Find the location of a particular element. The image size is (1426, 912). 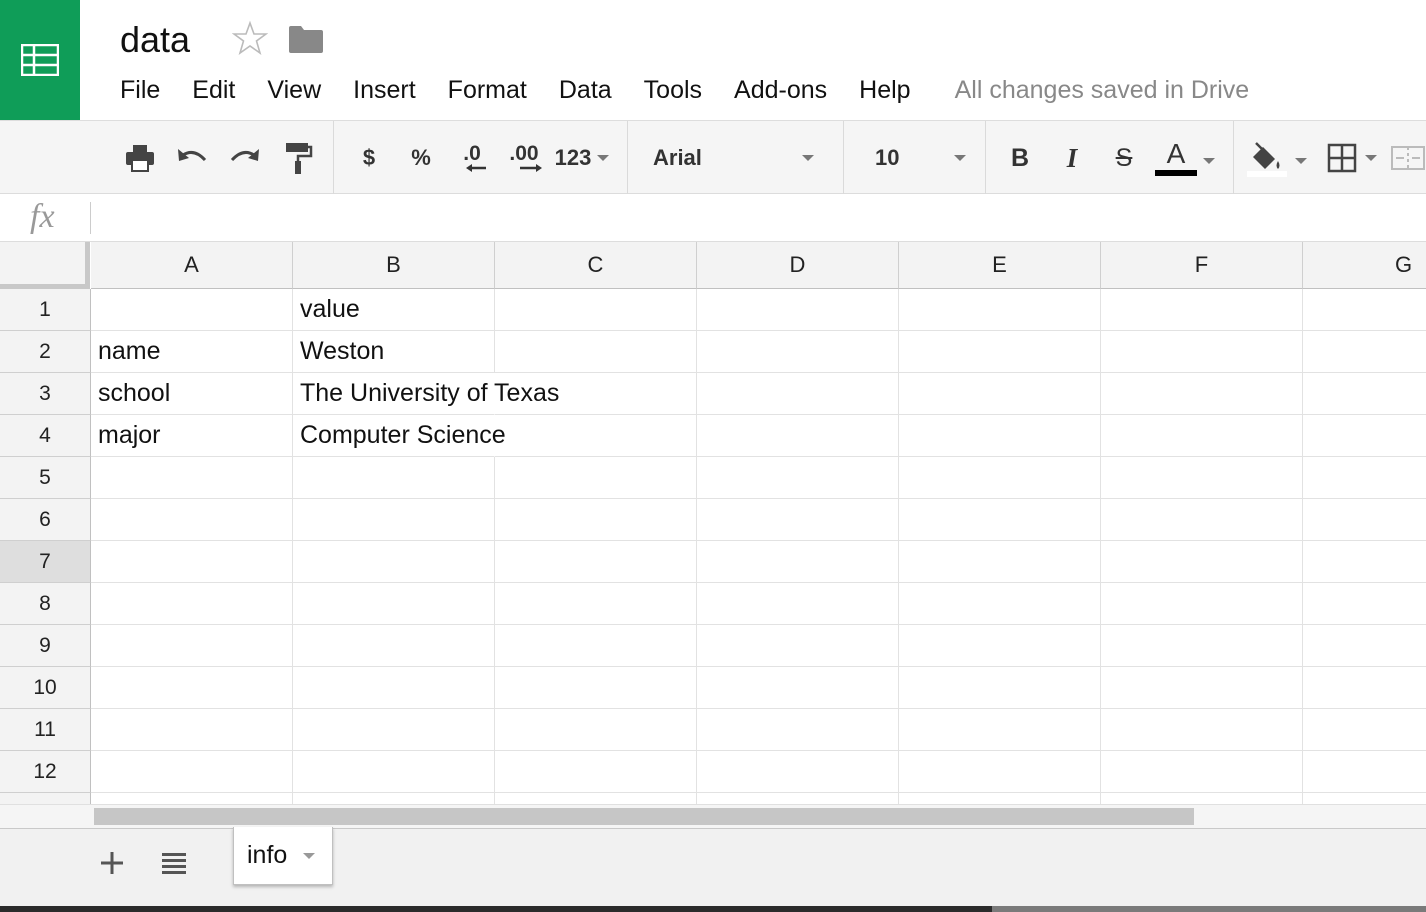

cell-b8 is located at coordinates (394, 604).